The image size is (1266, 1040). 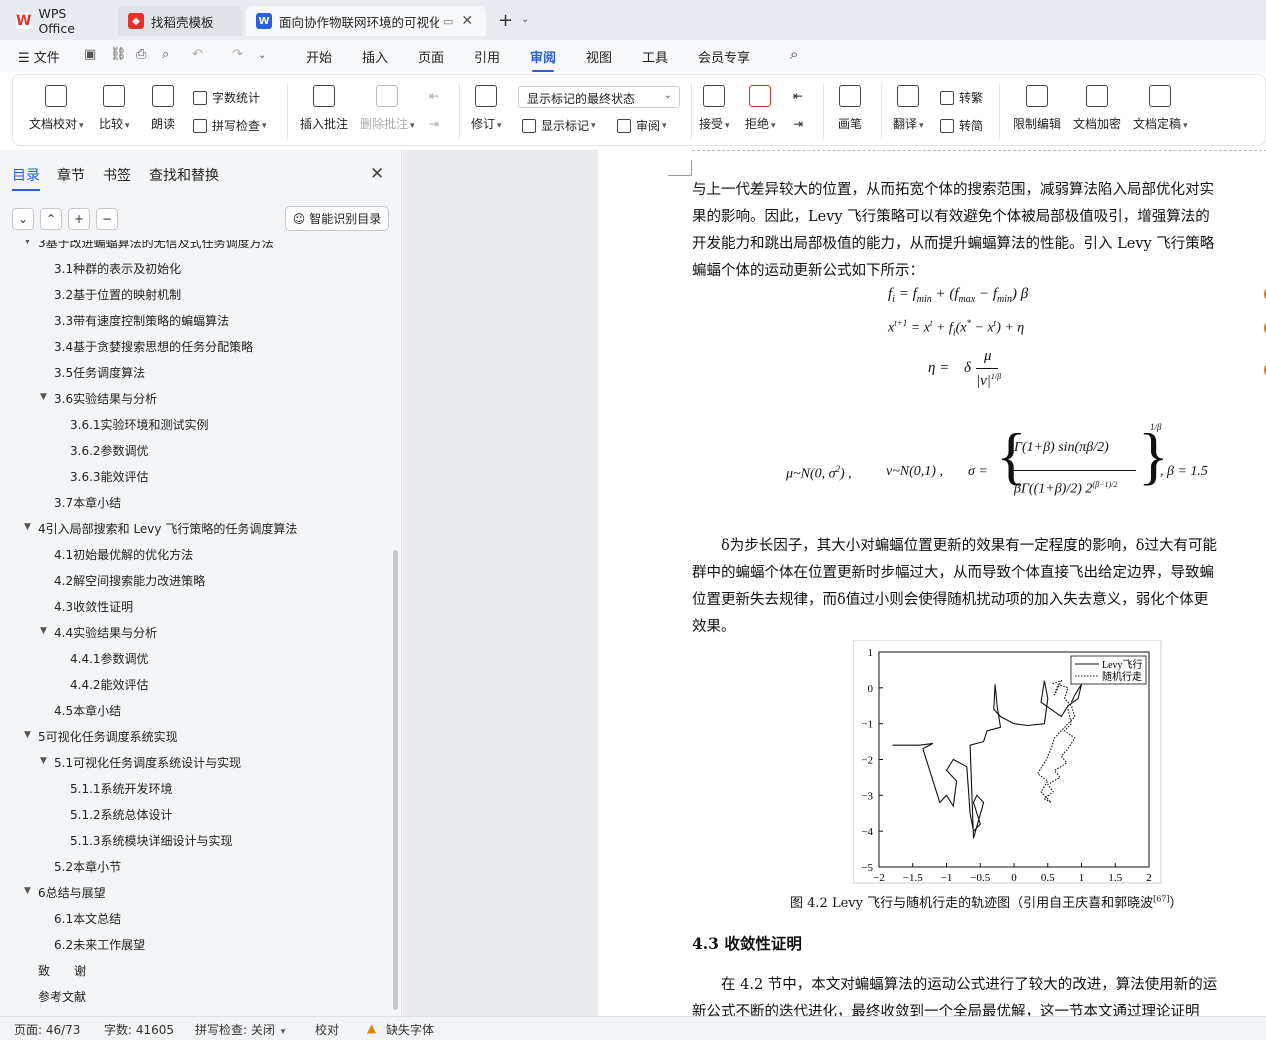 I want to click on print-icon: ⎙, so click(x=141, y=54).